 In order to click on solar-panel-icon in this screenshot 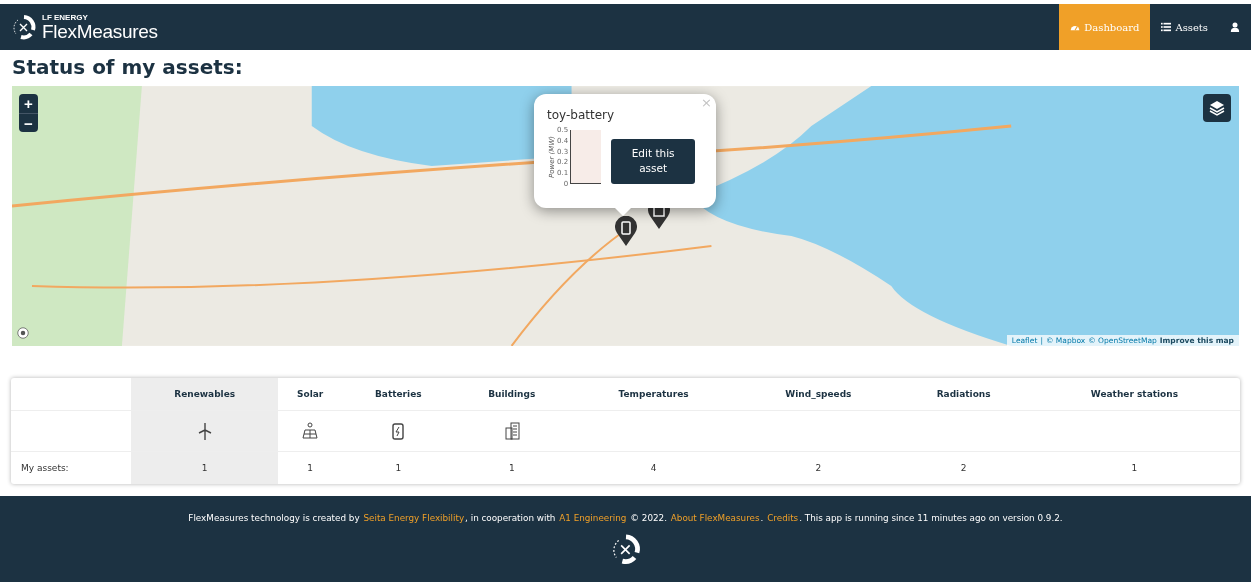, I will do `click(310, 431)`.